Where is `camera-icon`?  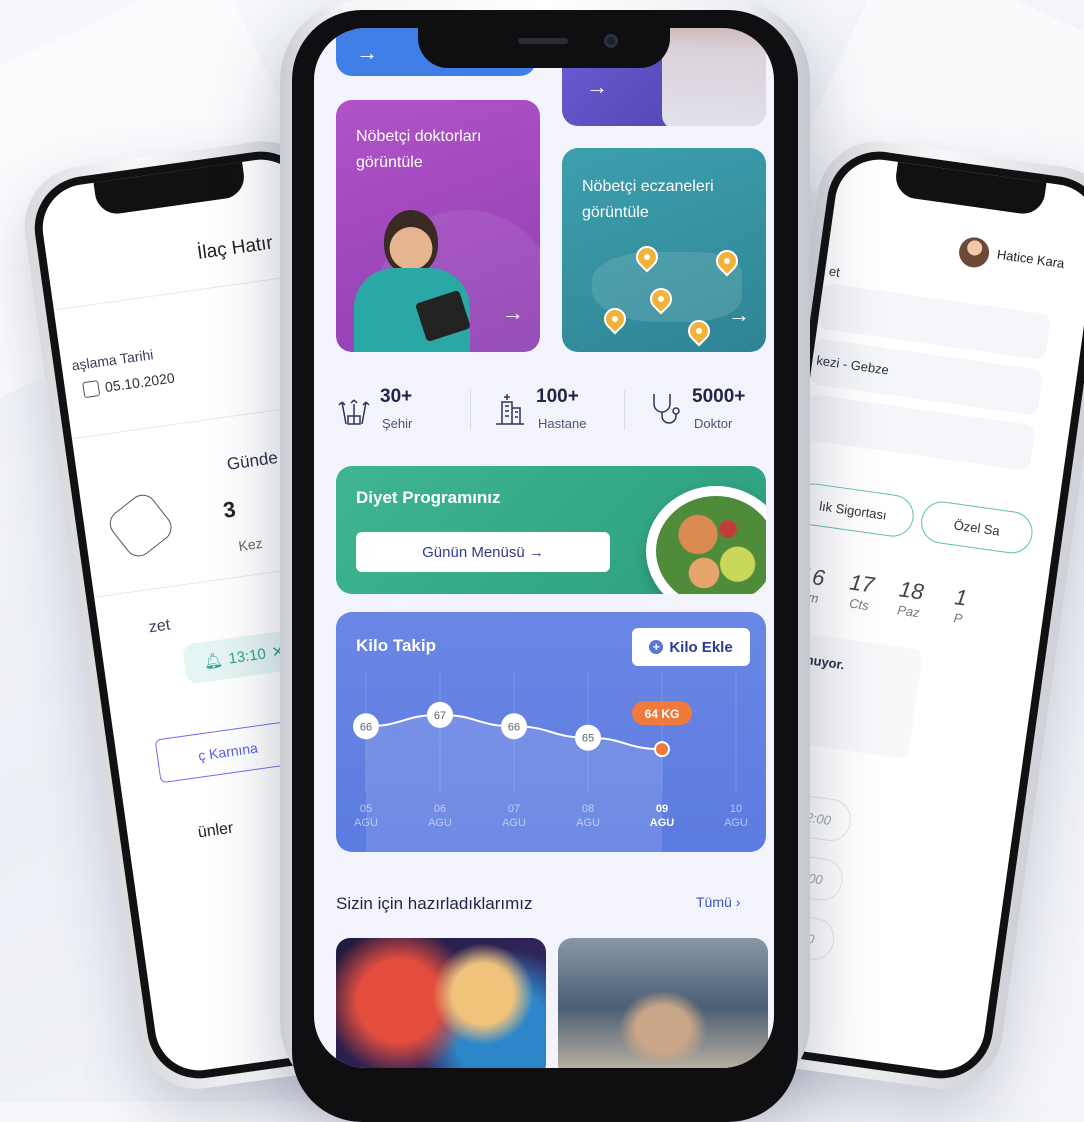
camera-icon is located at coordinates (611, 41).